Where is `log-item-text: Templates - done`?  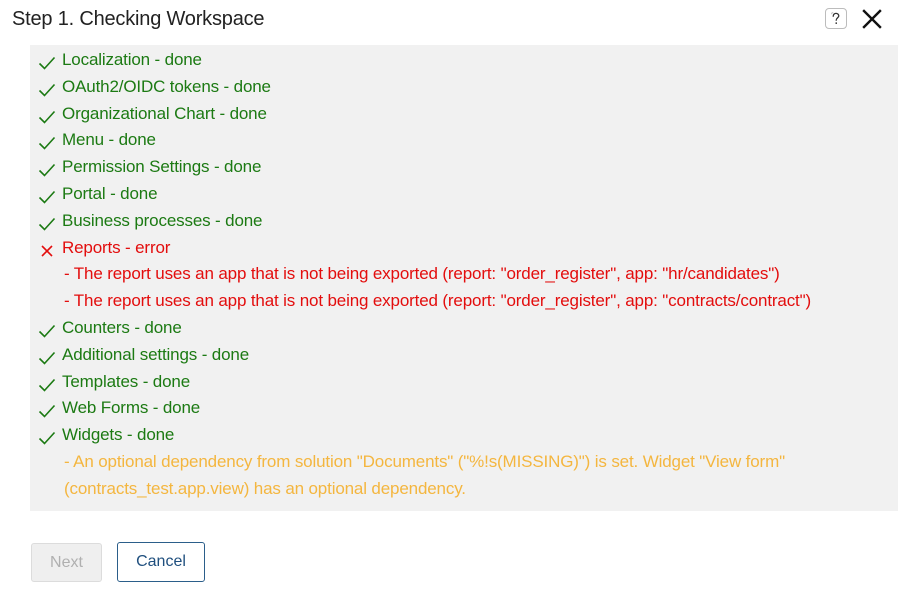
log-item-text: Templates - done is located at coordinates (126, 381).